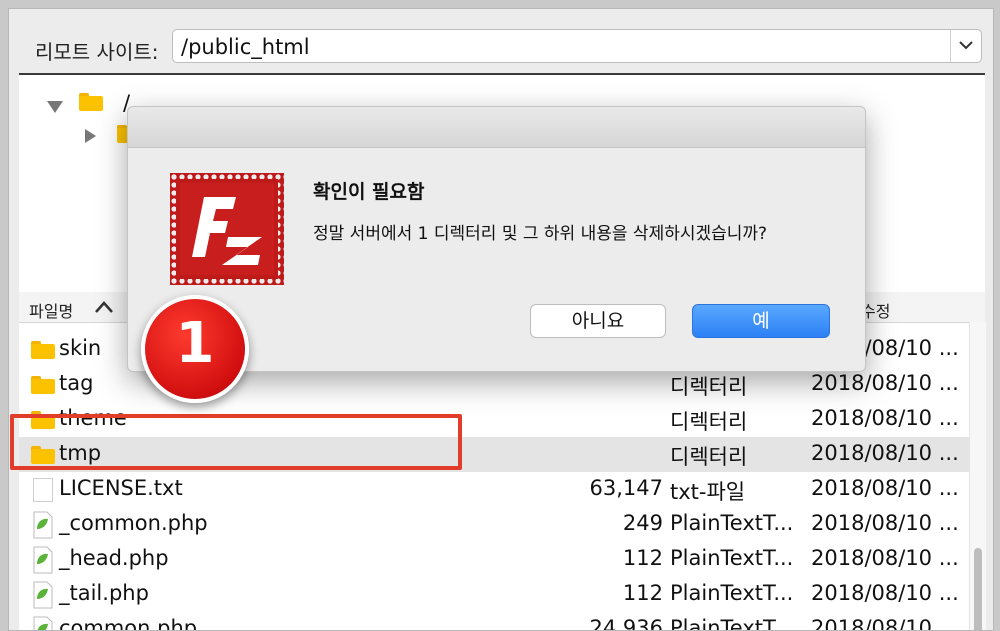 This screenshot has height=631, width=1000. Describe the element at coordinates (104, 593) in the screenshot. I see `file-name: _tail.php` at that location.